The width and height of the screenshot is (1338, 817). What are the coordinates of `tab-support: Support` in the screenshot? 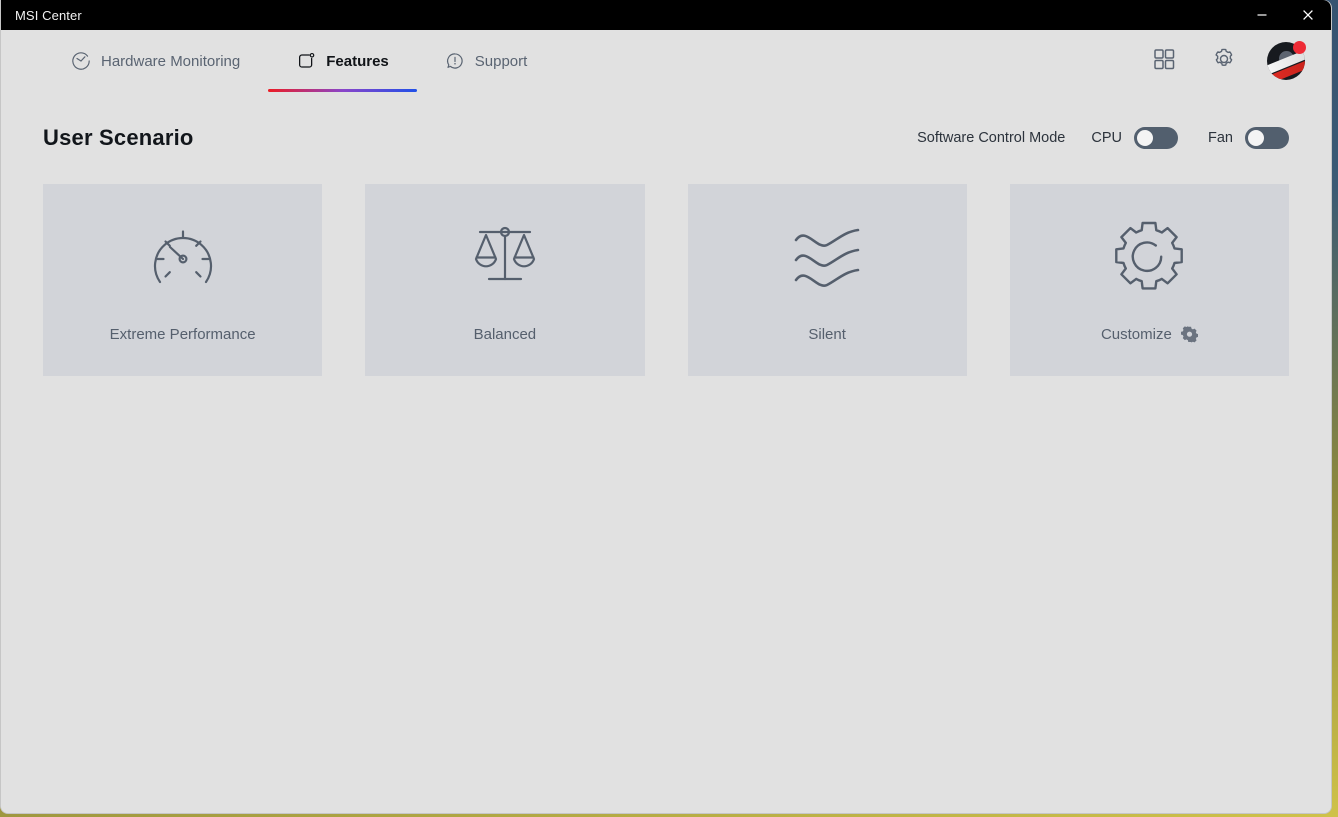 It's located at (486, 61).